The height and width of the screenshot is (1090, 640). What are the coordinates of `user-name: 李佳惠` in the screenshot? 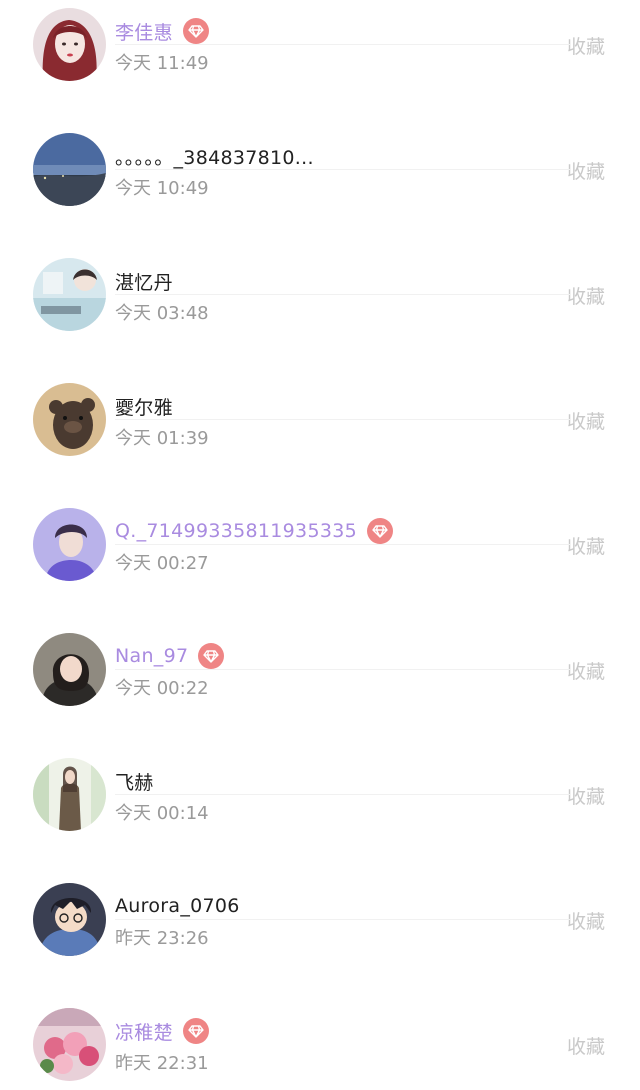 It's located at (144, 31).